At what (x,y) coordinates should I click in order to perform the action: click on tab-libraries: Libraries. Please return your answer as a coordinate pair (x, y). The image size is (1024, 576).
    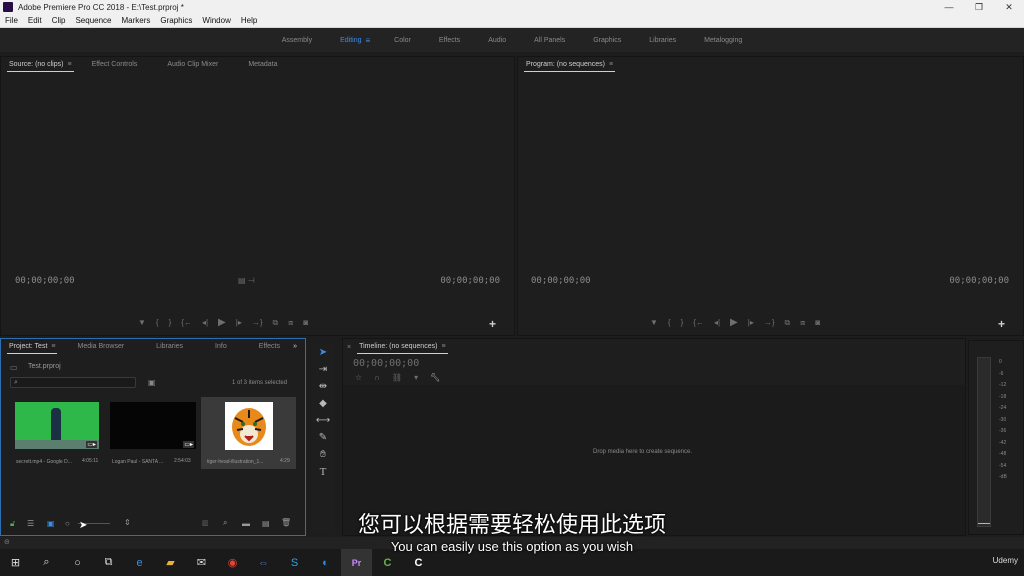
    Looking at the image, I should click on (169, 347).